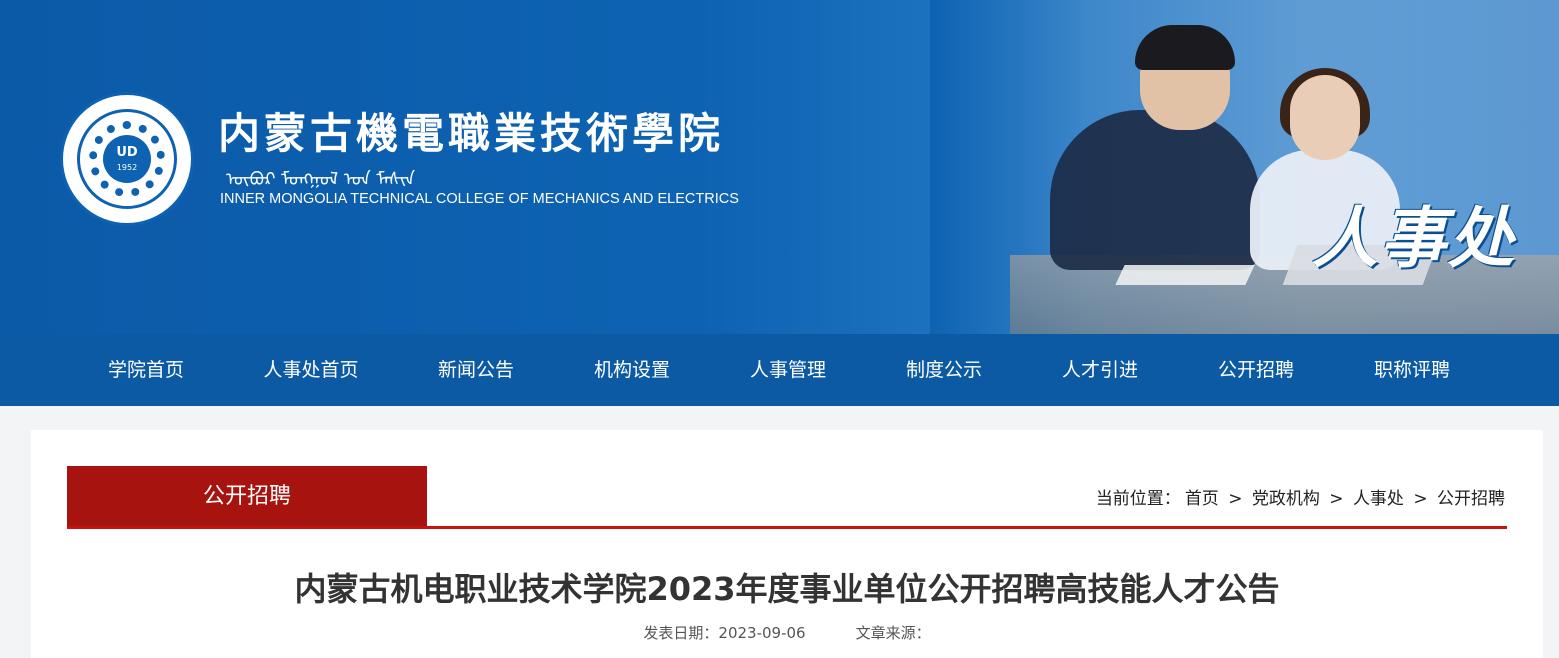  I want to click on breadcrumb-party-org: 党政机构, so click(1286, 499).